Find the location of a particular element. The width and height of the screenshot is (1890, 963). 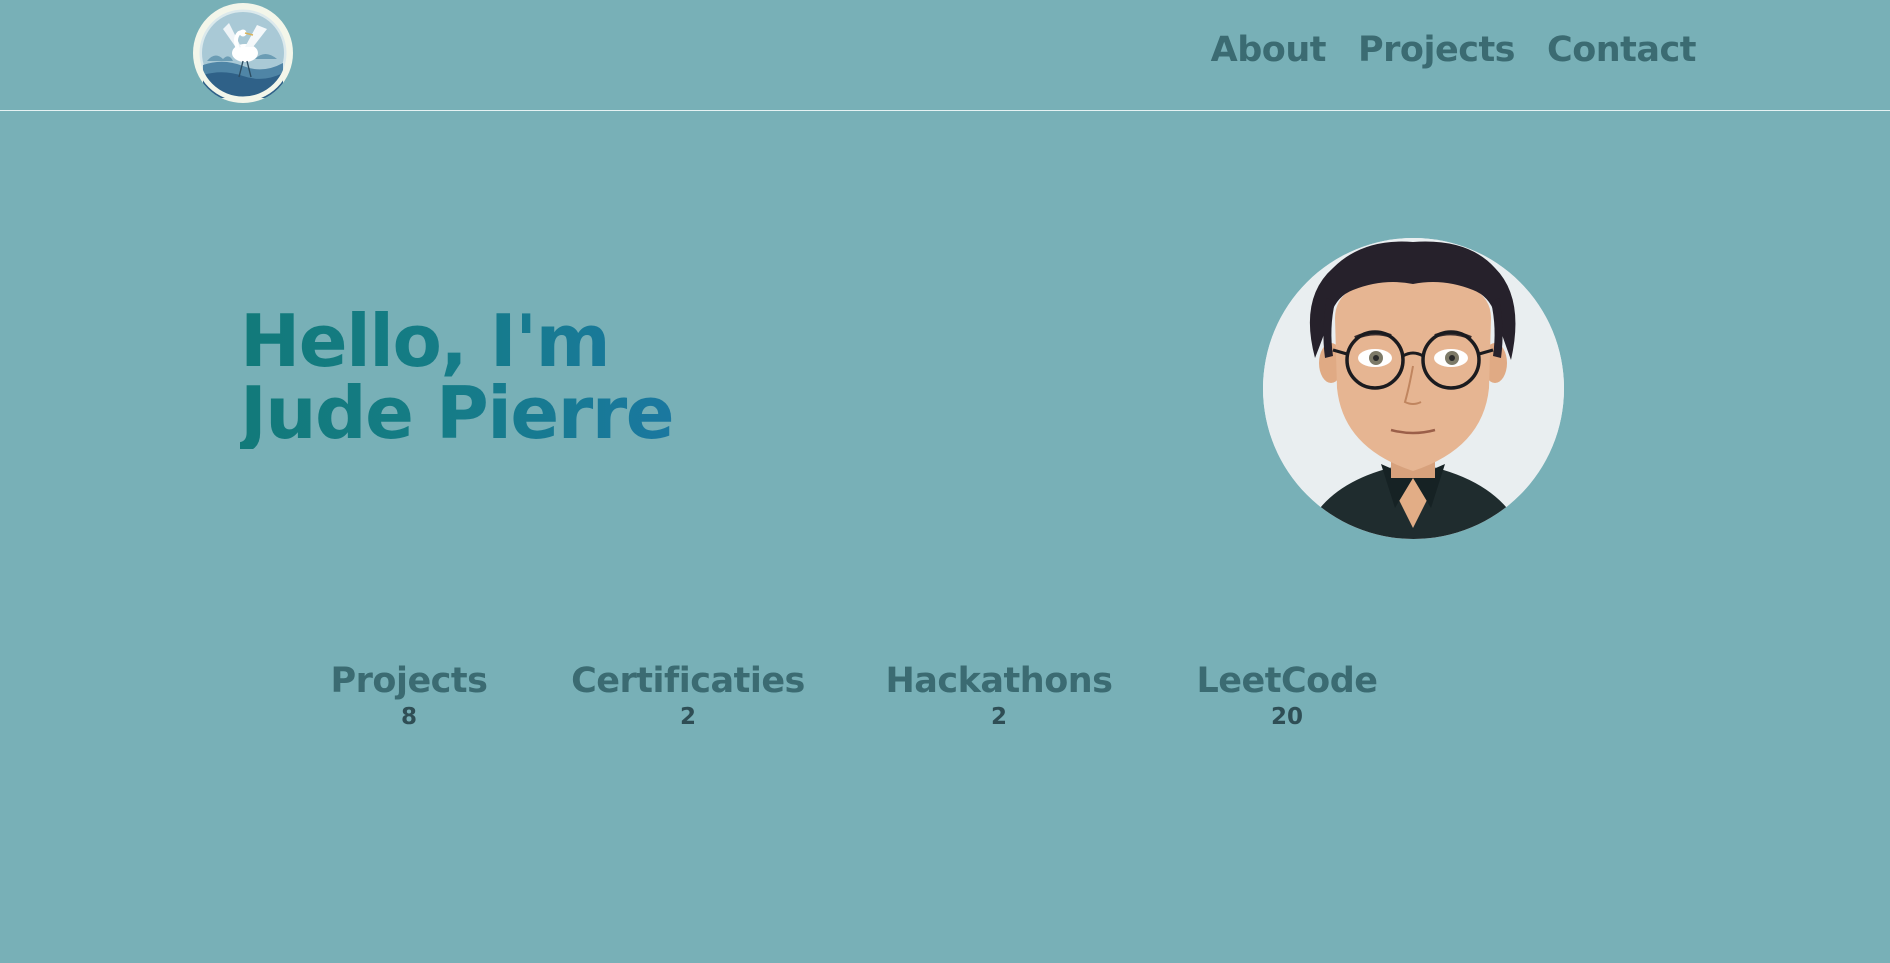

egret-logo-icon is located at coordinates (243, 53).